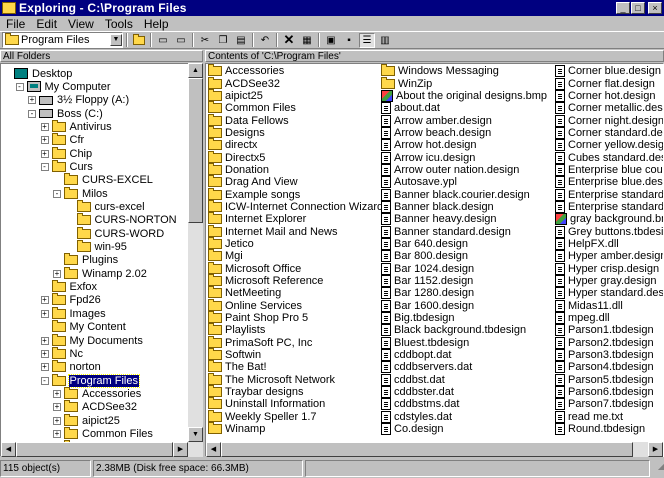 This screenshot has width=664, height=478. What do you see at coordinates (609, 231) in the screenshot?
I see `list-item: Grey buttons.tbdesign` at bounding box center [609, 231].